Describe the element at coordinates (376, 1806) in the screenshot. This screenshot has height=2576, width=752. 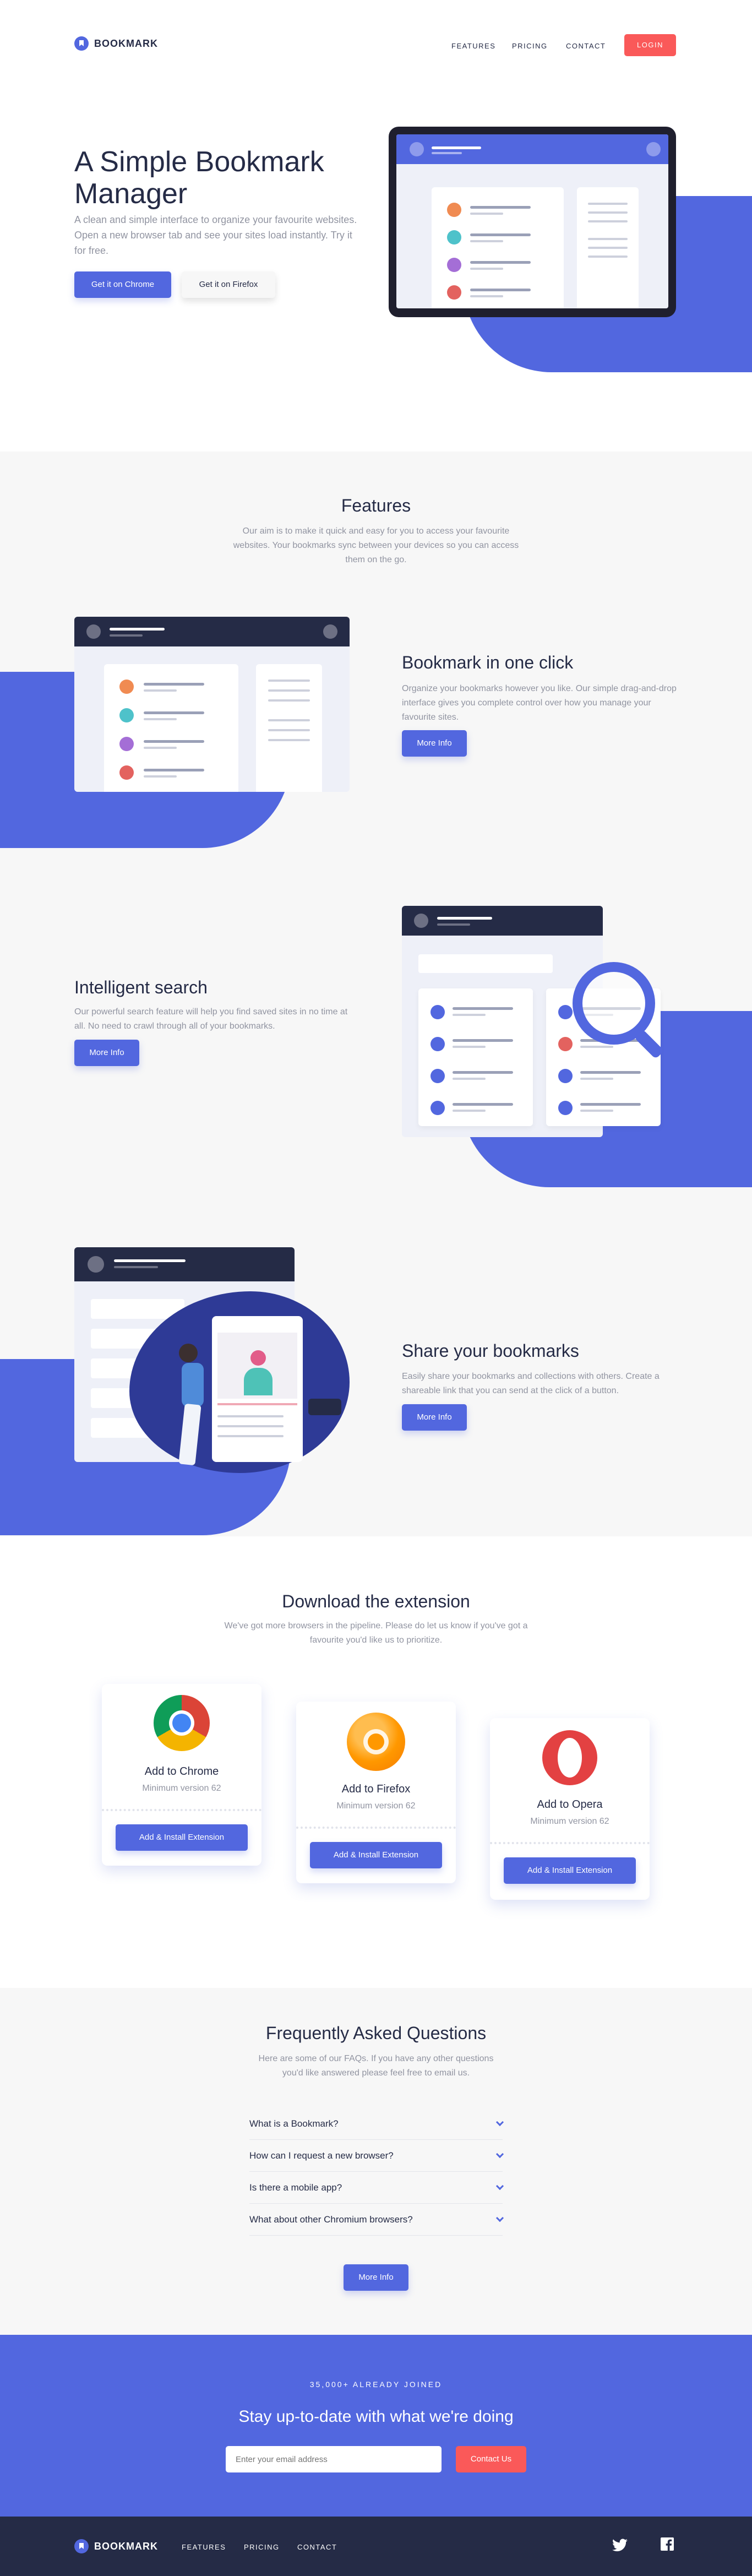
I see `firefox-card-version: Minimum version 62` at that location.